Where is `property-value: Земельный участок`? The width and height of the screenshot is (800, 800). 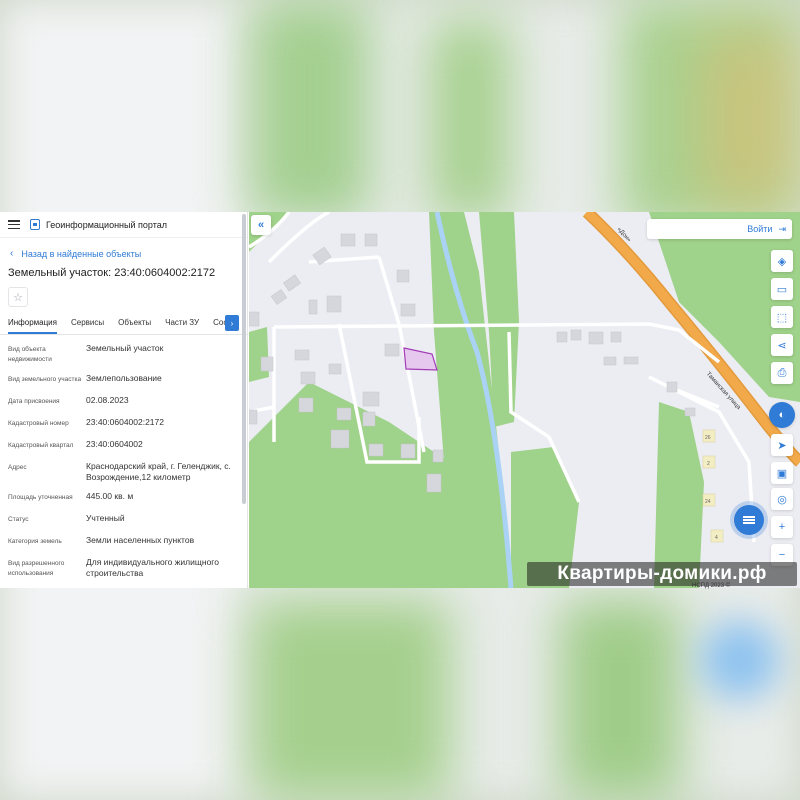 property-value: Земельный участок is located at coordinates (125, 348).